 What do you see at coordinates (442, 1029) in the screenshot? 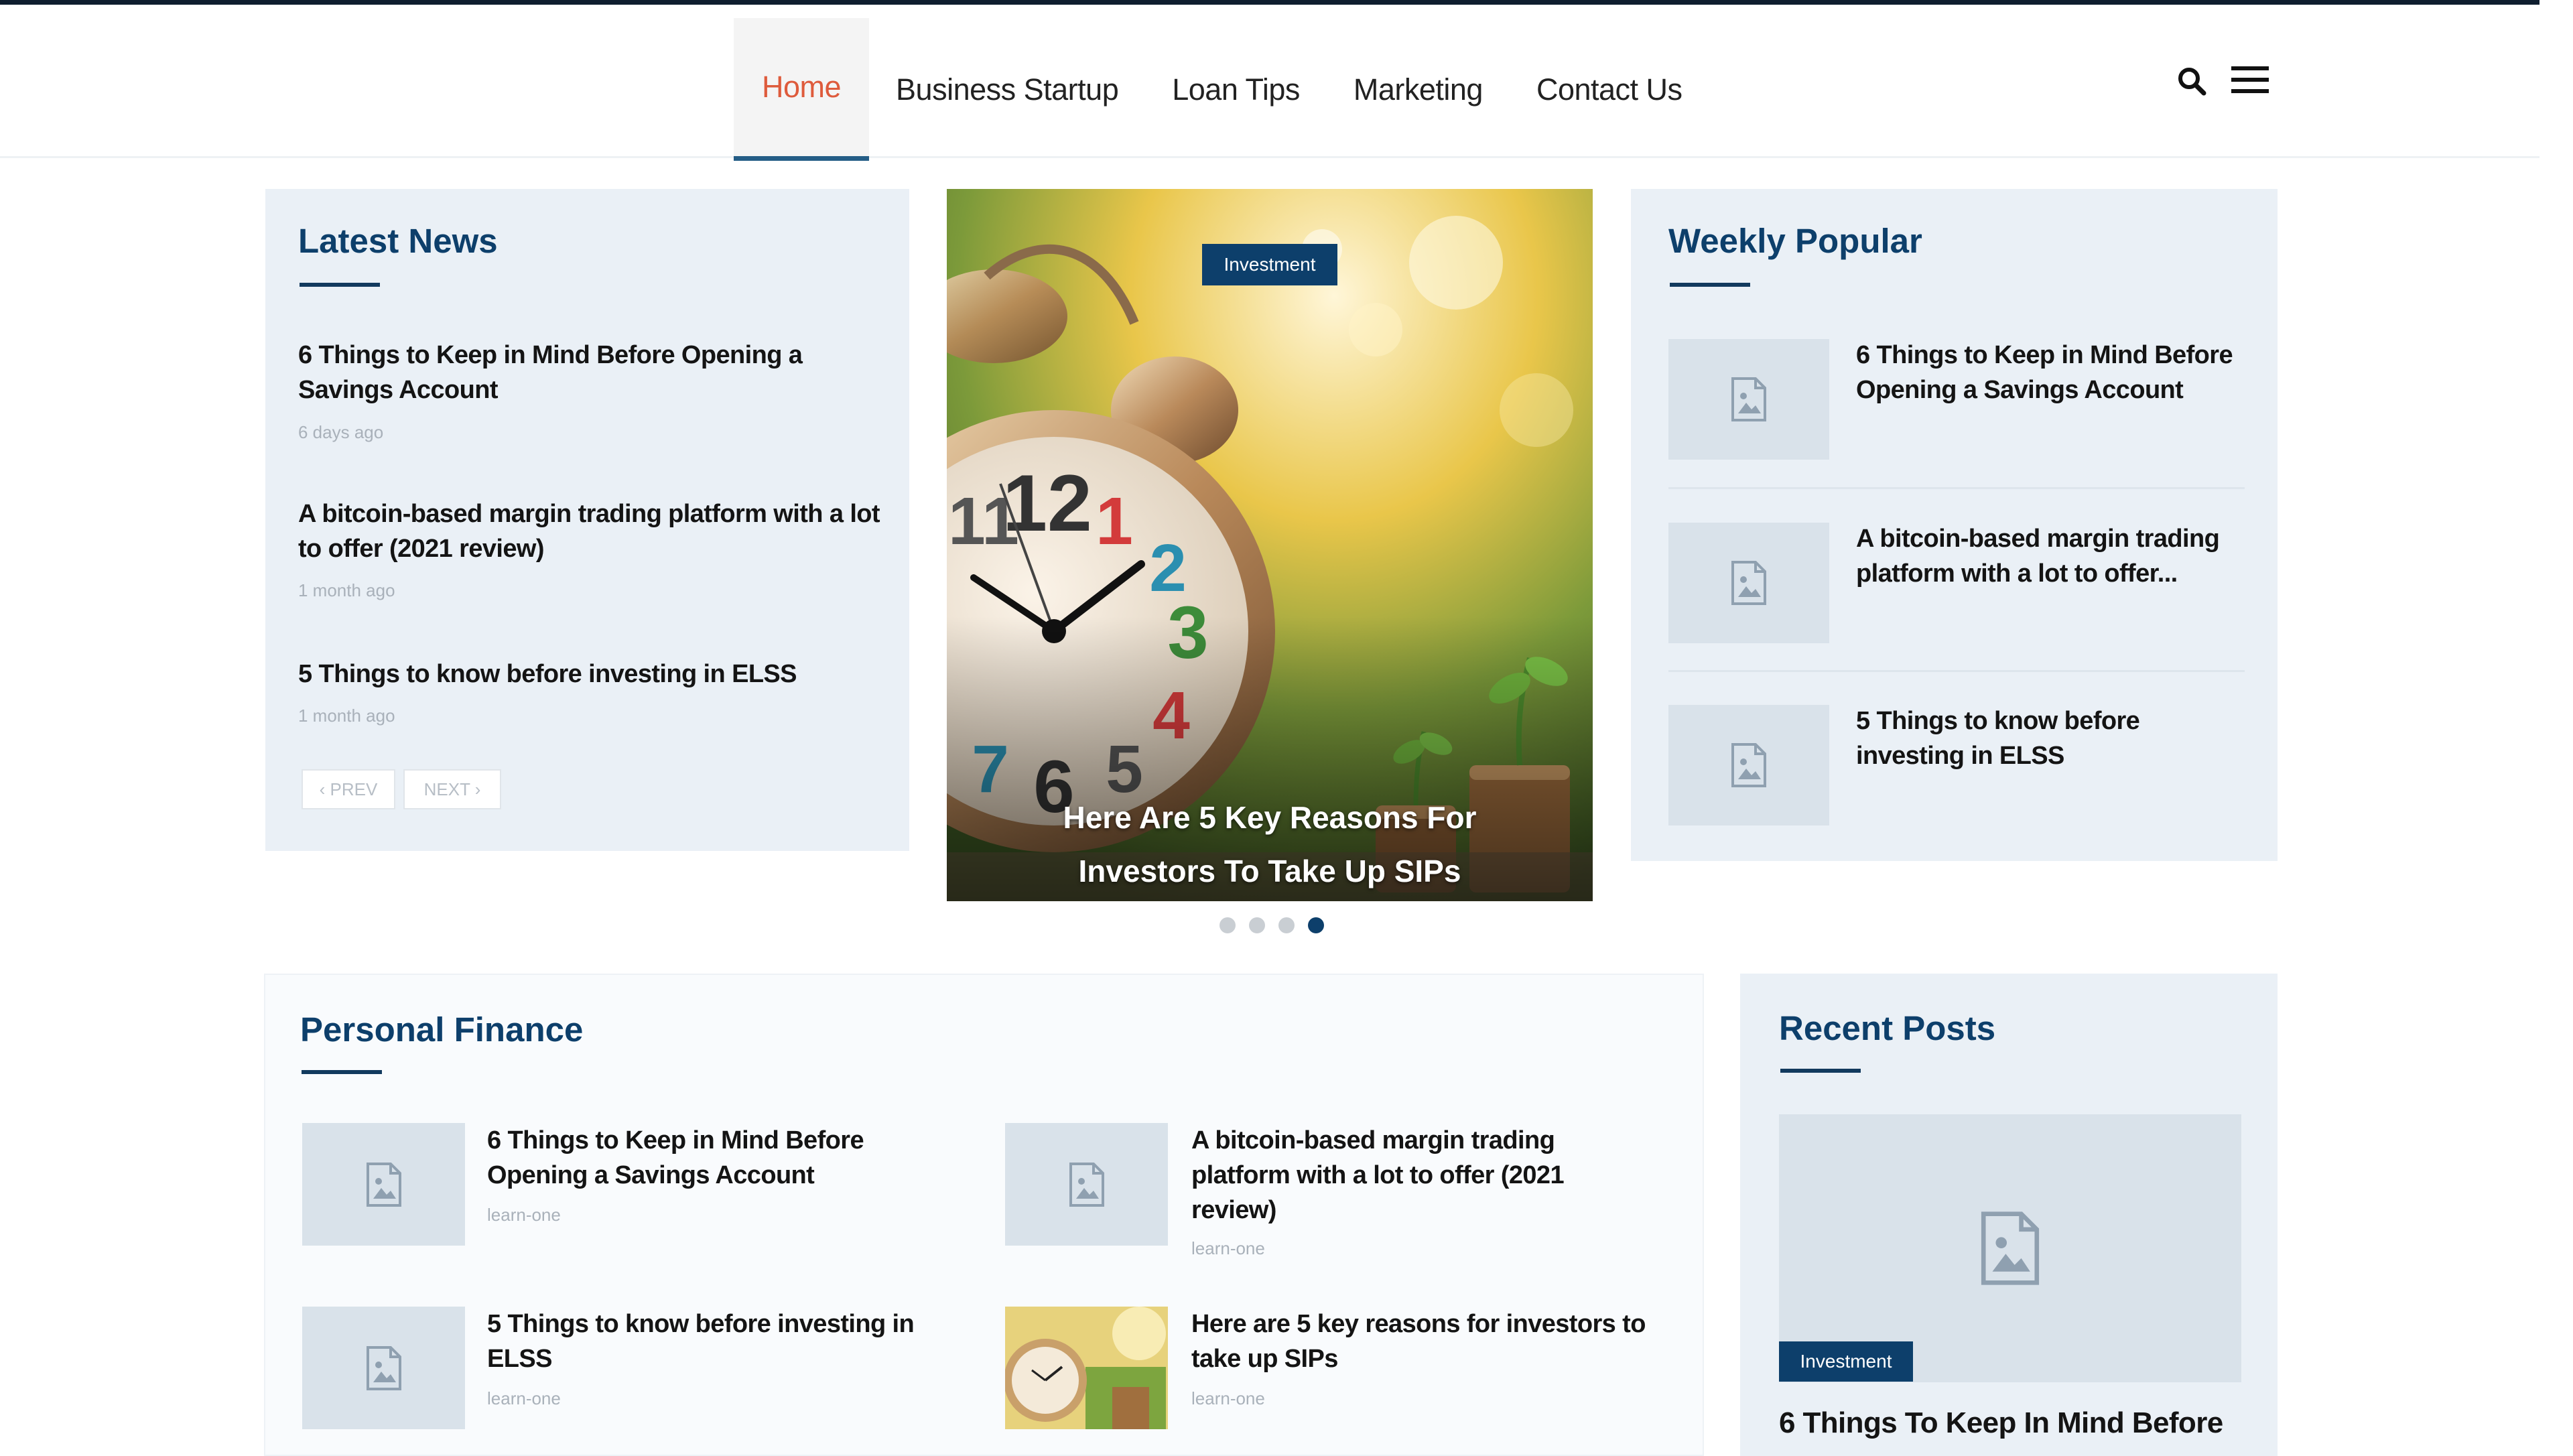
I see `personal-finance-title: Personal Finance` at bounding box center [442, 1029].